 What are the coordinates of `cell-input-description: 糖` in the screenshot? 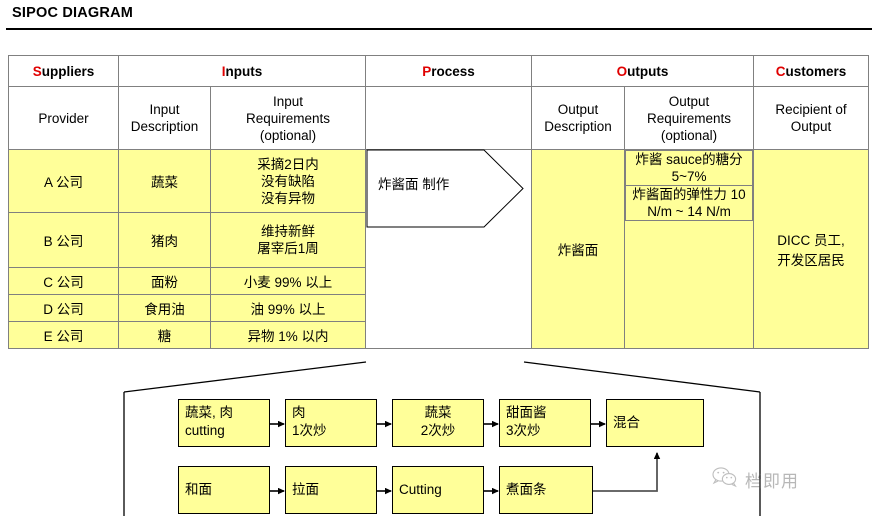 It's located at (164, 335).